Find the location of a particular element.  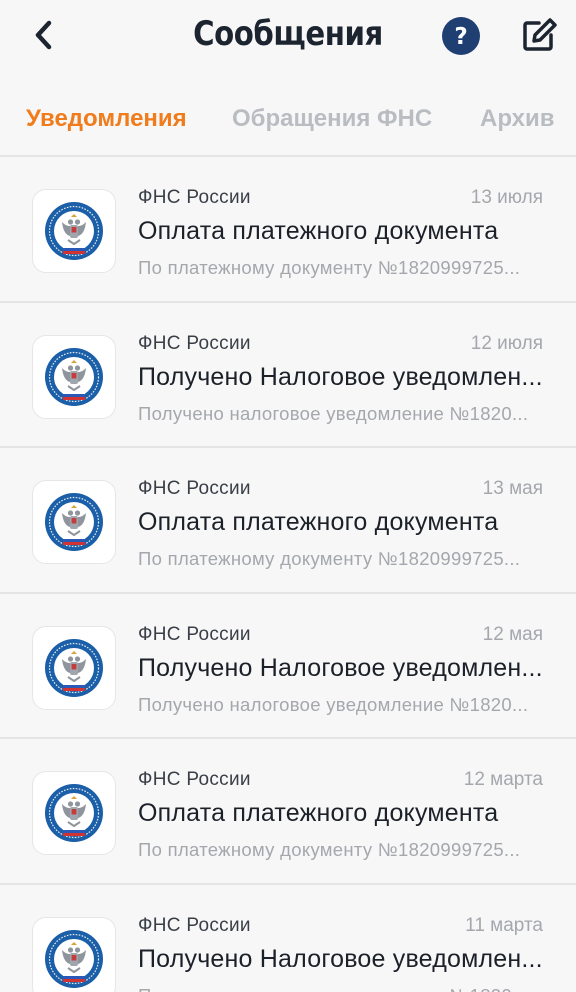

tab-bar: Уведомления Обращения ФНС Архив is located at coordinates (288, 119).